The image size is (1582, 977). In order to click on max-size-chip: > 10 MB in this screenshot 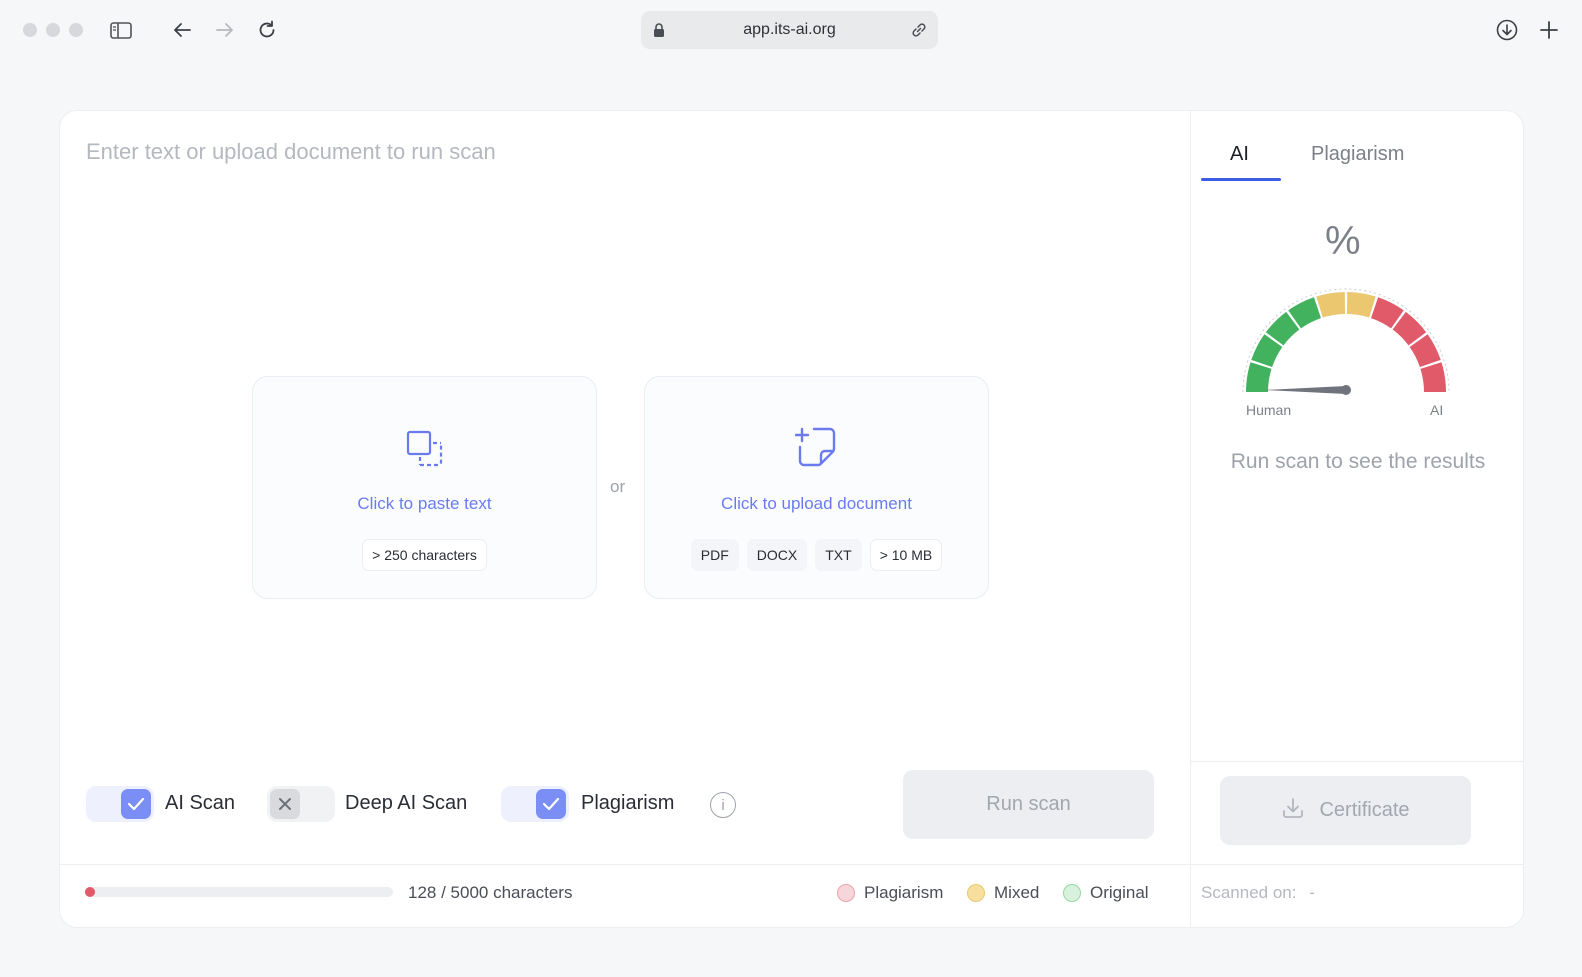, I will do `click(906, 555)`.